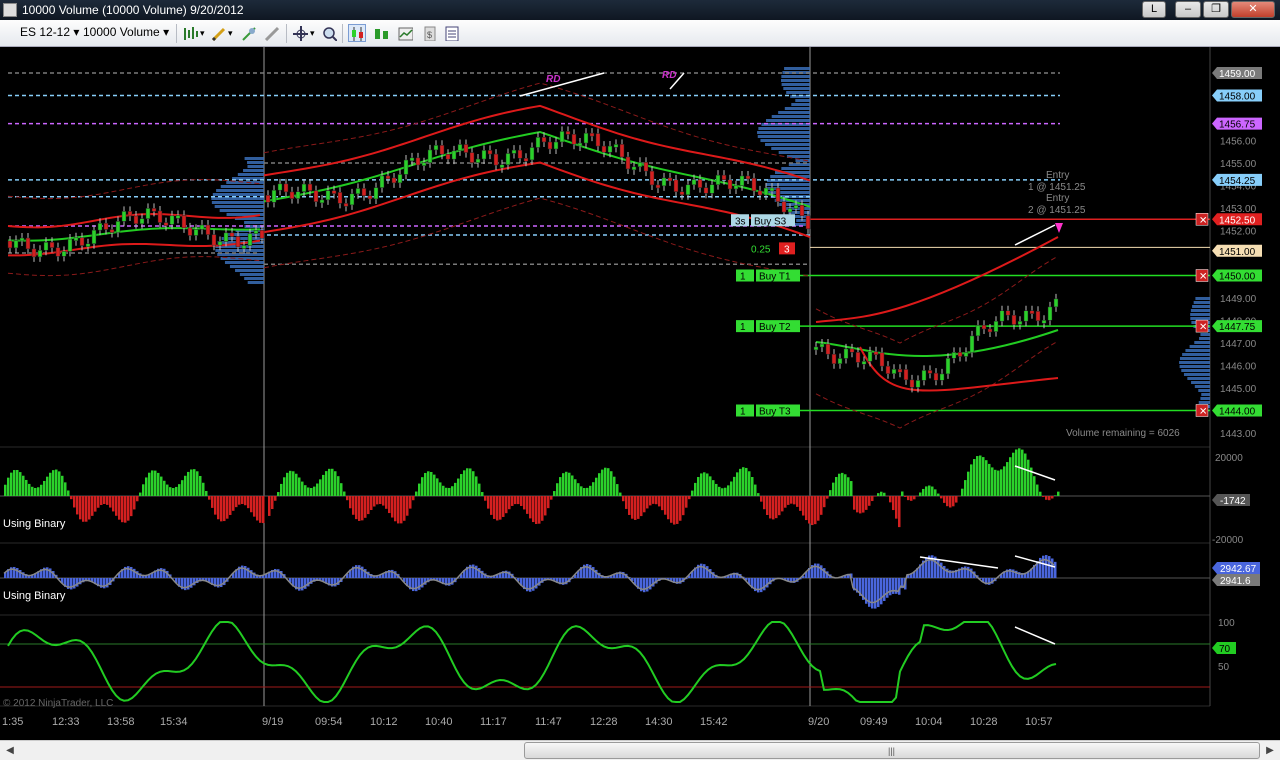 This screenshot has width=1280, height=760. Describe the element at coordinates (10, 751) in the screenshot. I see `scroll-left-icon: ◀` at that location.